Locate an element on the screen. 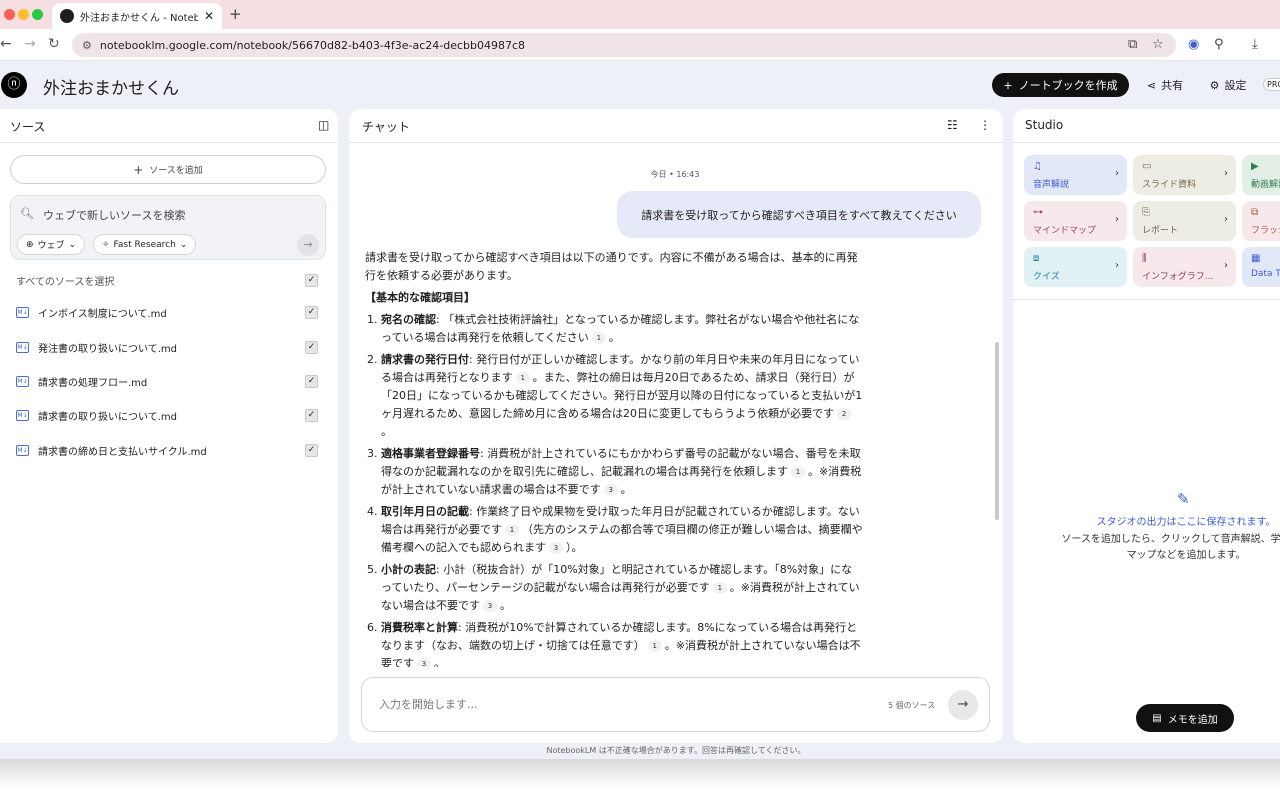 The width and height of the screenshot is (1280, 800). back-button: ← is located at coordinates (6, 44).